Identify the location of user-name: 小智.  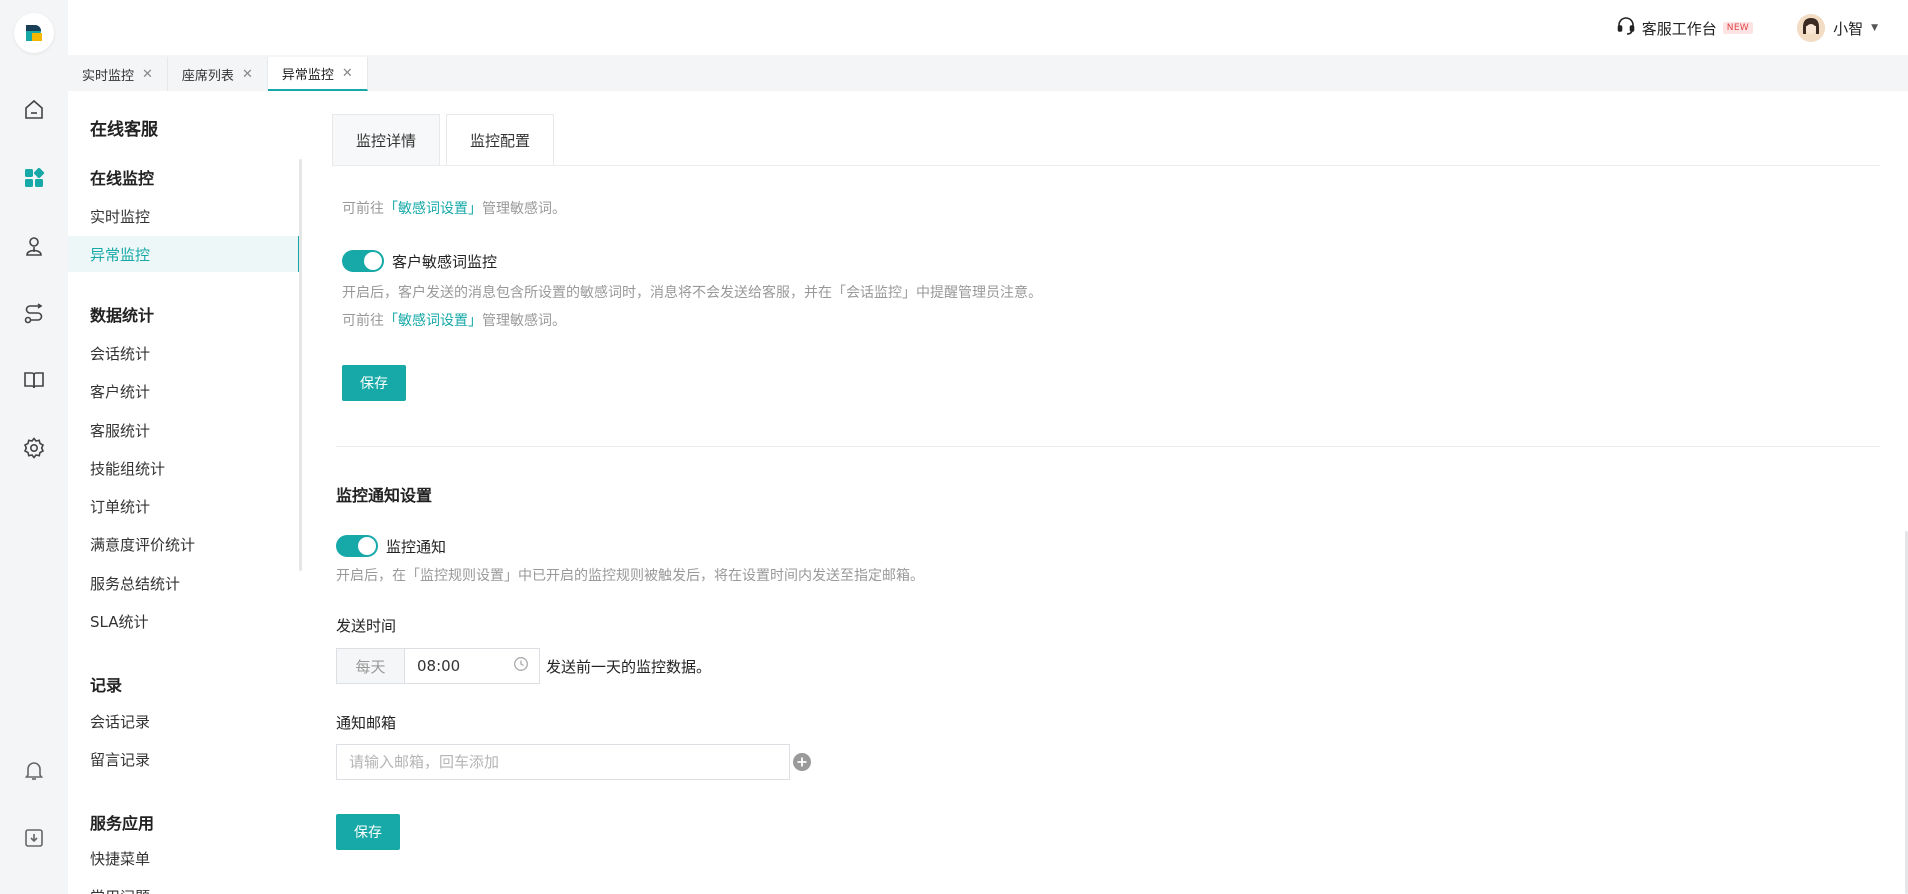
(1848, 28).